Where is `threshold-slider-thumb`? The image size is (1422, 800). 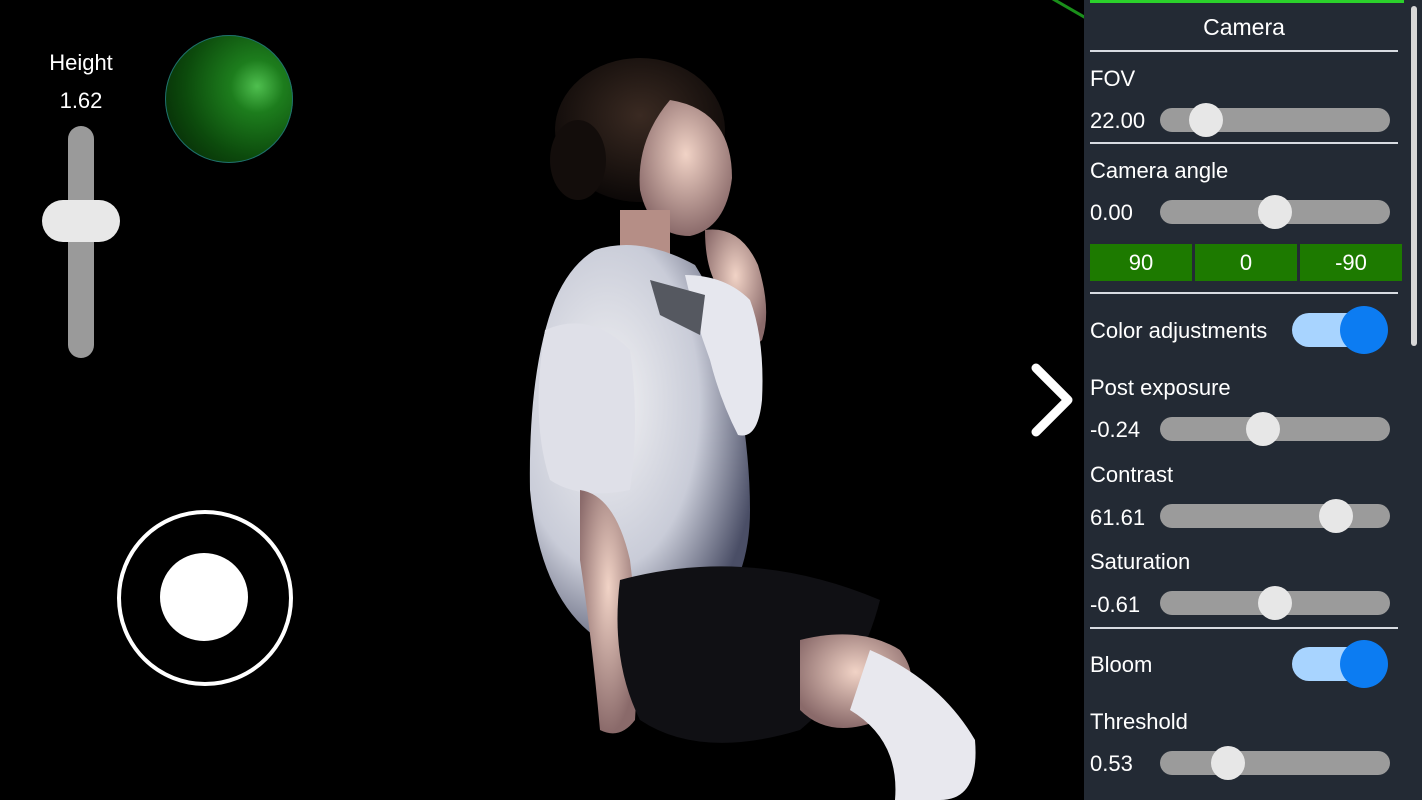
threshold-slider-thumb is located at coordinates (1227, 763).